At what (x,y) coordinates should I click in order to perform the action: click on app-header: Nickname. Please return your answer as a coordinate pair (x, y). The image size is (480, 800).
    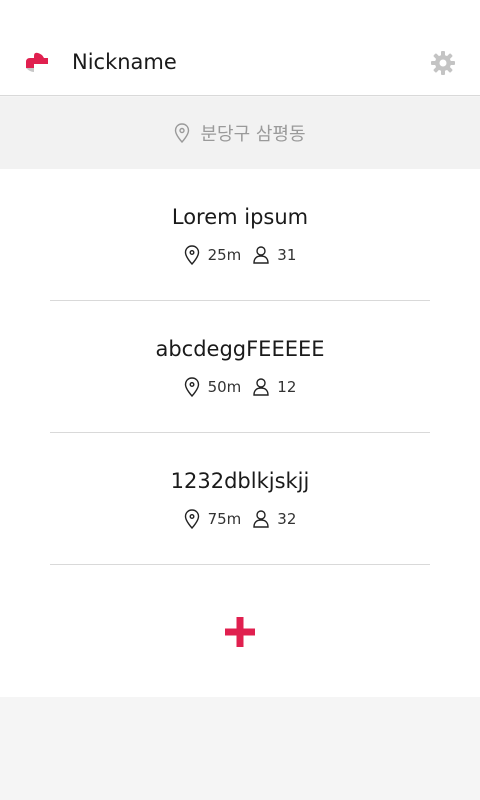
    Looking at the image, I should click on (240, 48).